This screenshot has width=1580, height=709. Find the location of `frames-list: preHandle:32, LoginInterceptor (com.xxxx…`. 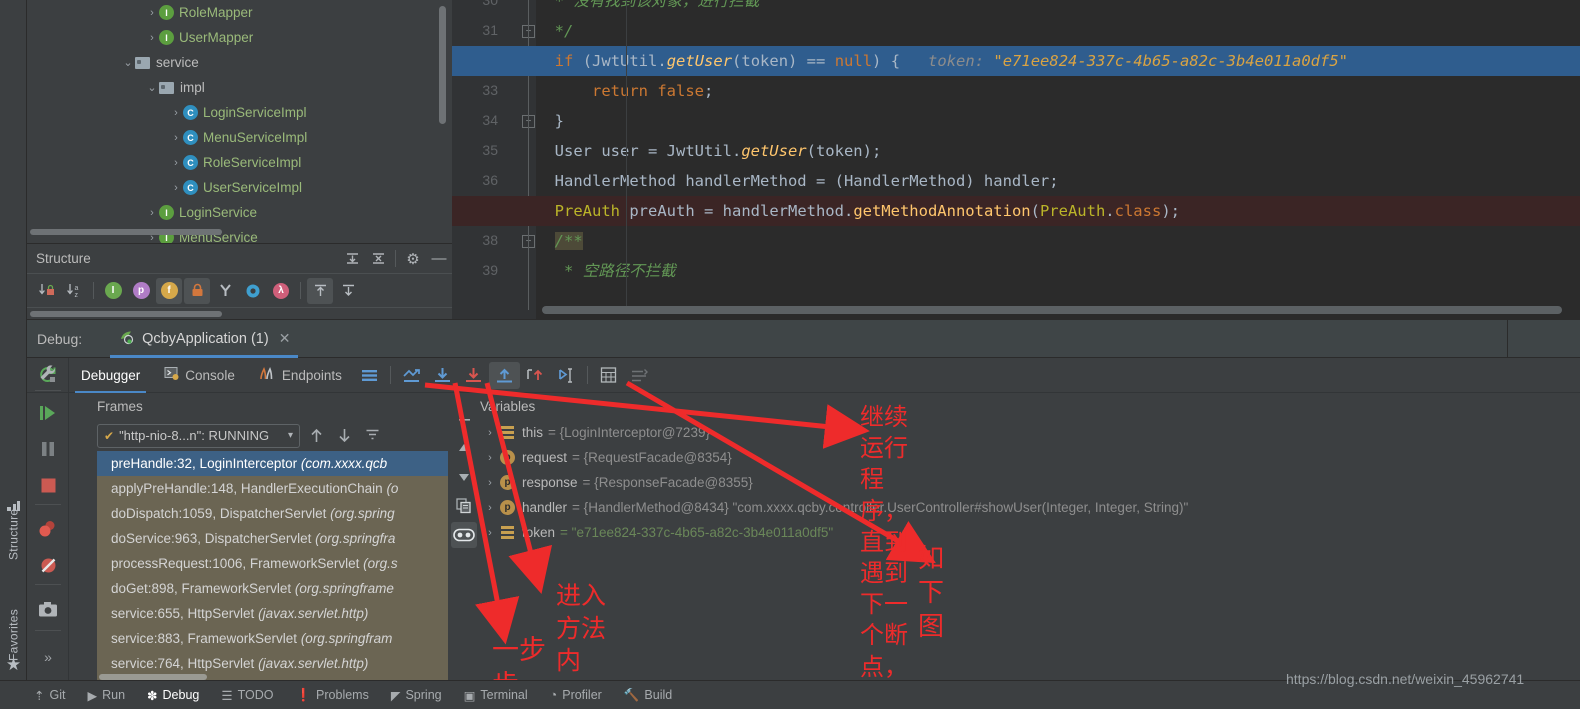

frames-list: preHandle:32, LoginInterceptor (com.xxxx… is located at coordinates (277, 565).